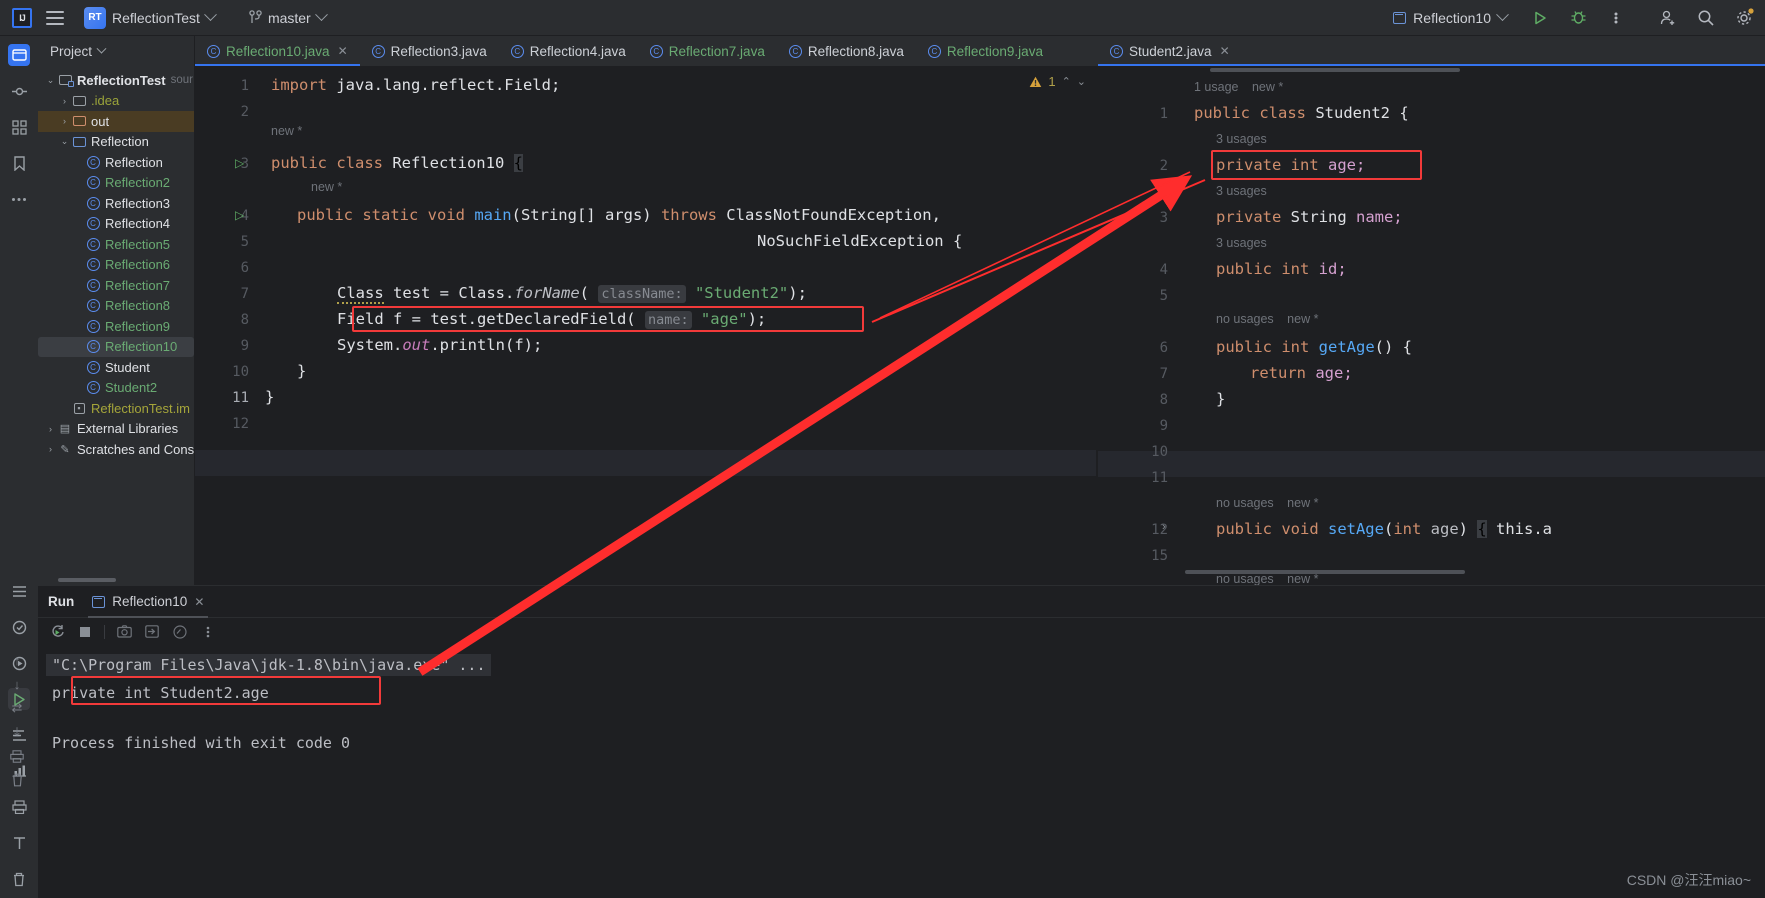 The image size is (1765, 898). Describe the element at coordinates (1668, 18) in the screenshot. I see `add-user-button` at that location.